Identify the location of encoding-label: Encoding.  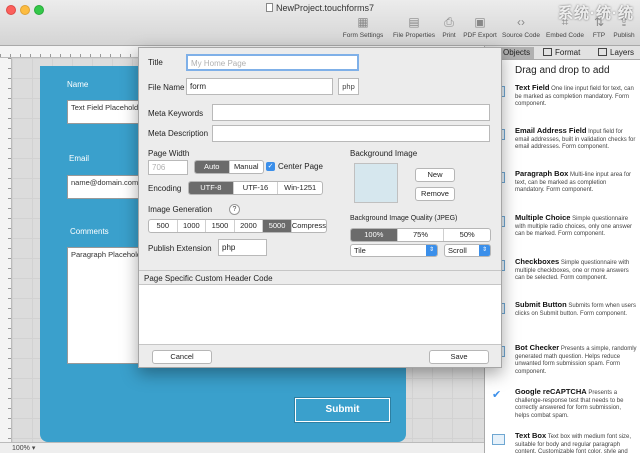
(165, 188).